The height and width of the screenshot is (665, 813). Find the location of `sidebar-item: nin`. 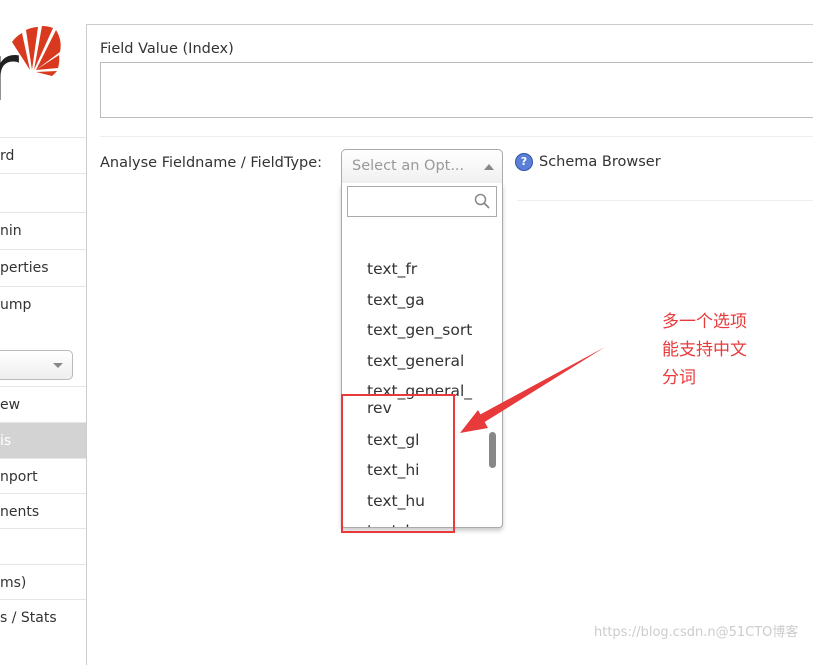

sidebar-item: nin is located at coordinates (43, 230).